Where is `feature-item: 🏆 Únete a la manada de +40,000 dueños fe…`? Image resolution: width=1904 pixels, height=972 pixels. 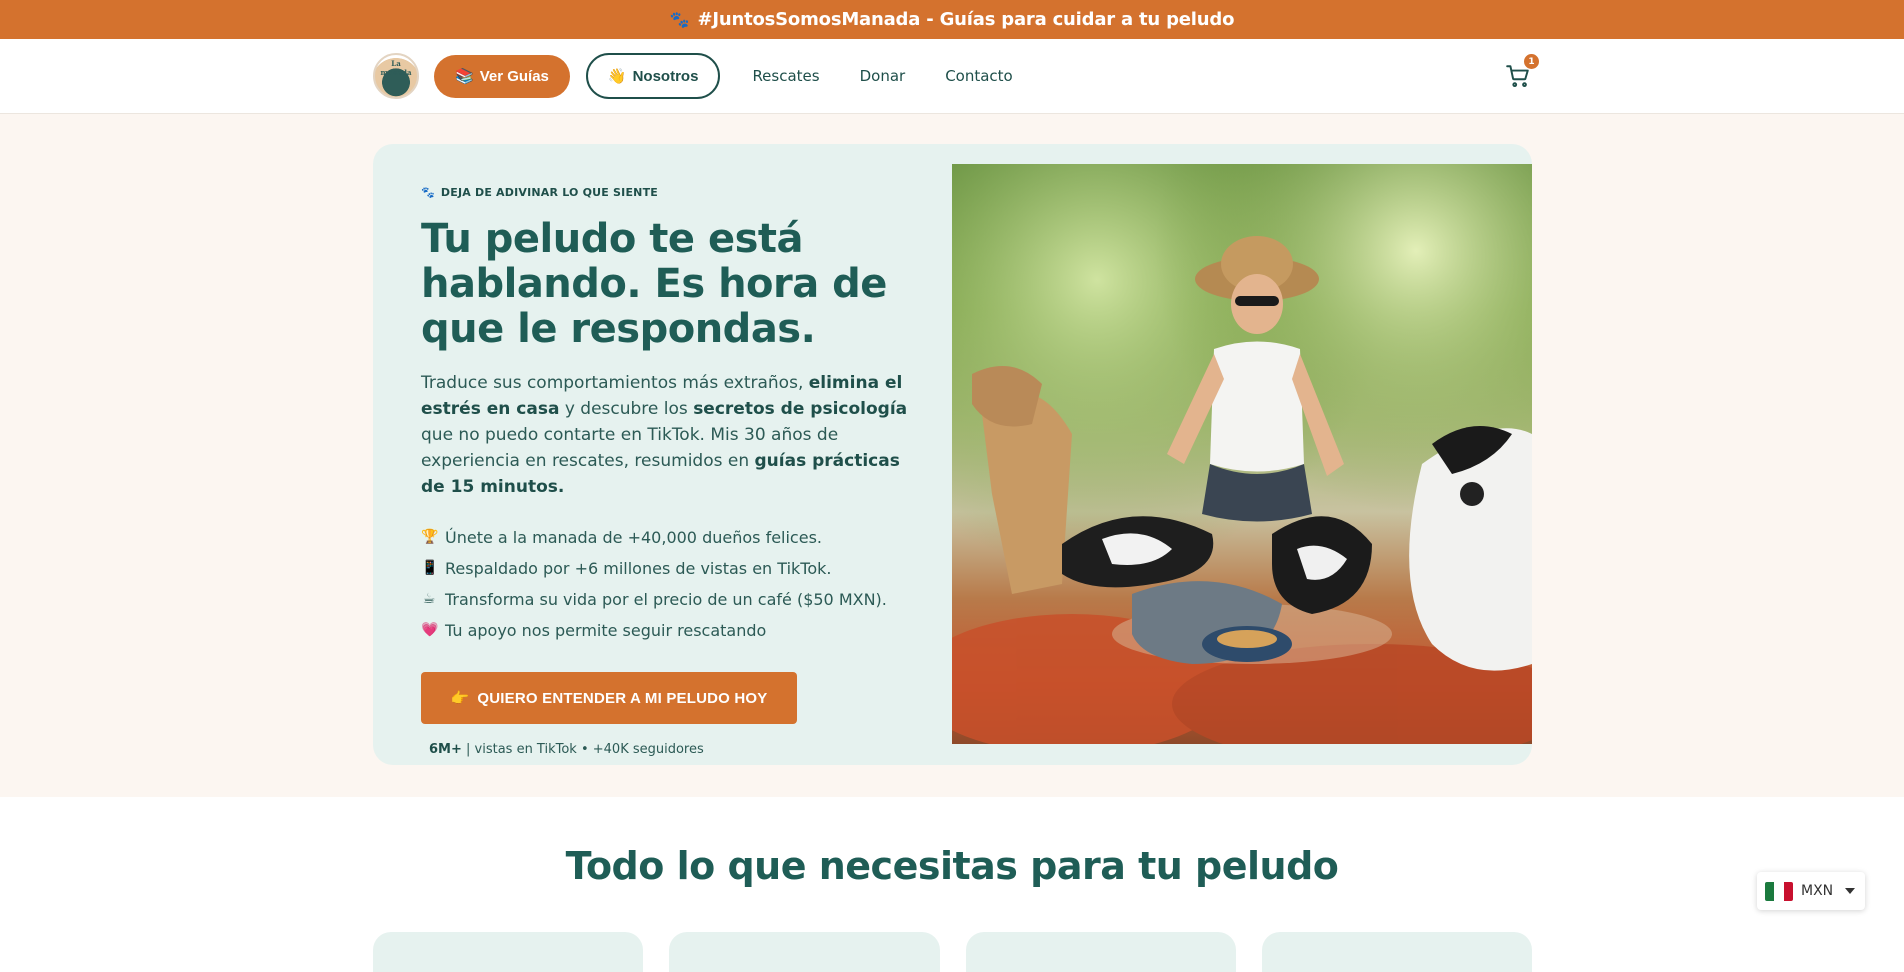 feature-item: 🏆 Únete a la manada de +40,000 dueños fe… is located at coordinates (666, 537).